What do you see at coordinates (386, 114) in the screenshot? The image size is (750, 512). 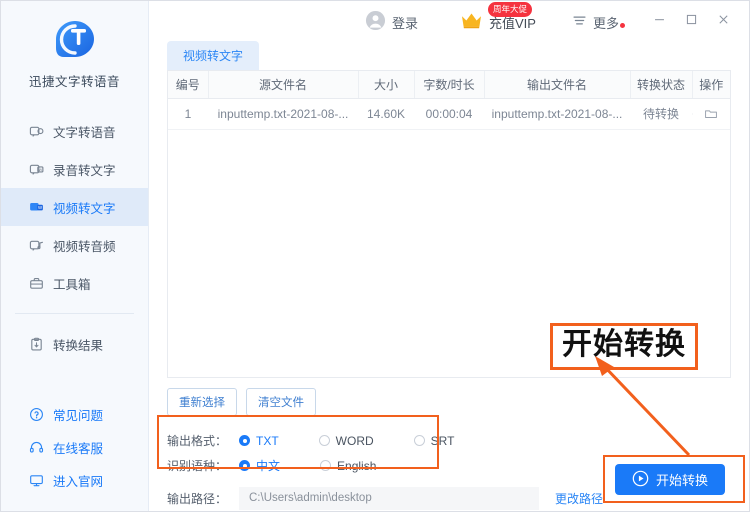 I see `row-size: 14.60K` at bounding box center [386, 114].